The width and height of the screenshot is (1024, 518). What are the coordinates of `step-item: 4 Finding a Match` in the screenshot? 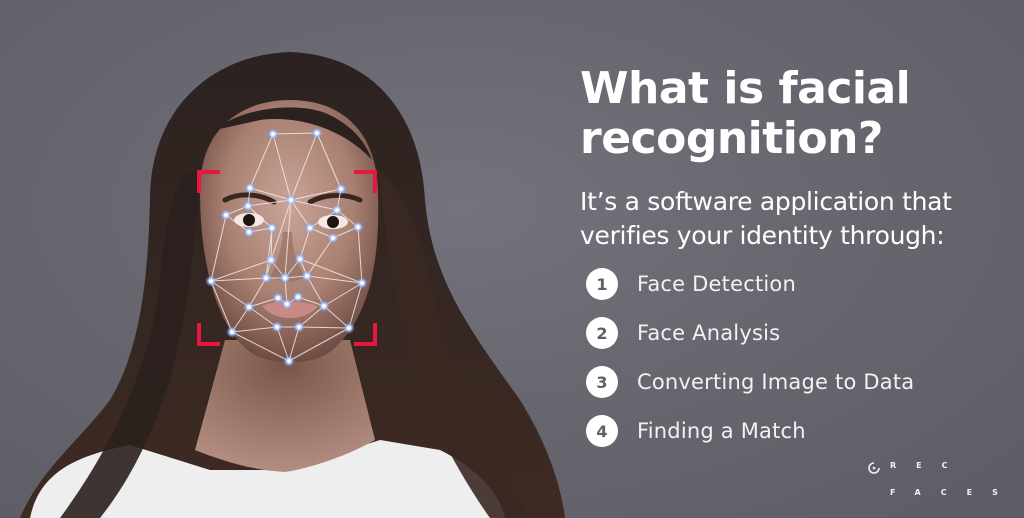 It's located at (750, 431).